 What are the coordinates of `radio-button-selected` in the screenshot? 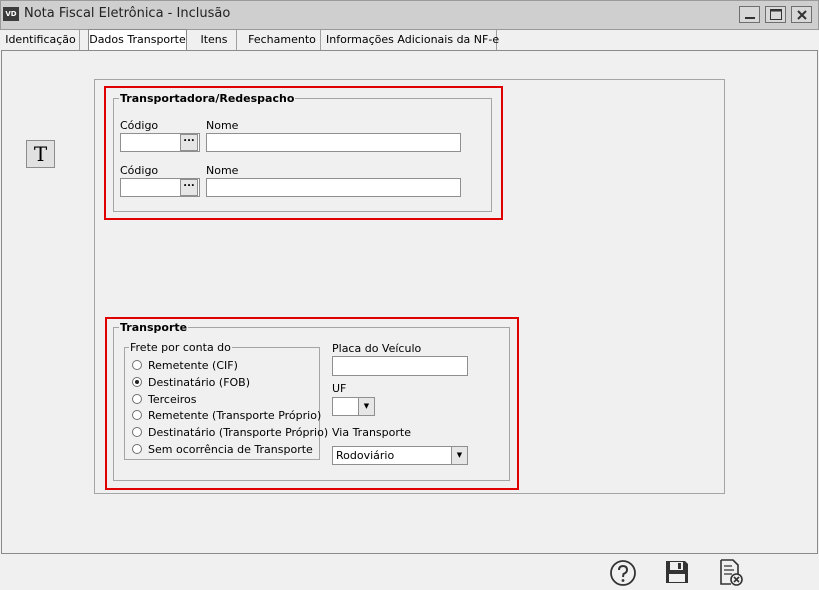 It's located at (137, 382).